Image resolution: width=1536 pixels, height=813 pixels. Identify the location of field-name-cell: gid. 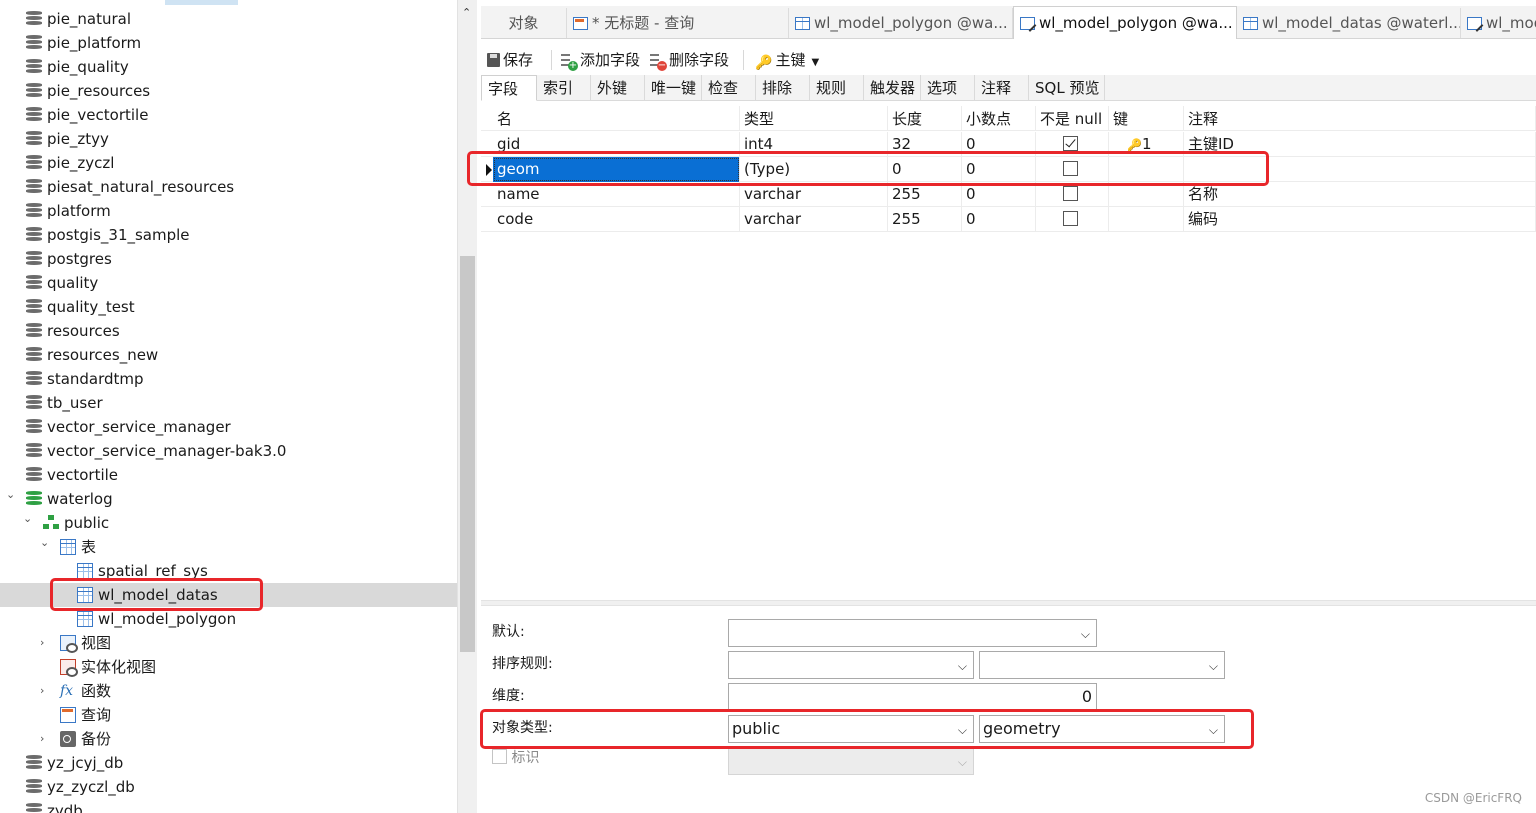
(616, 144).